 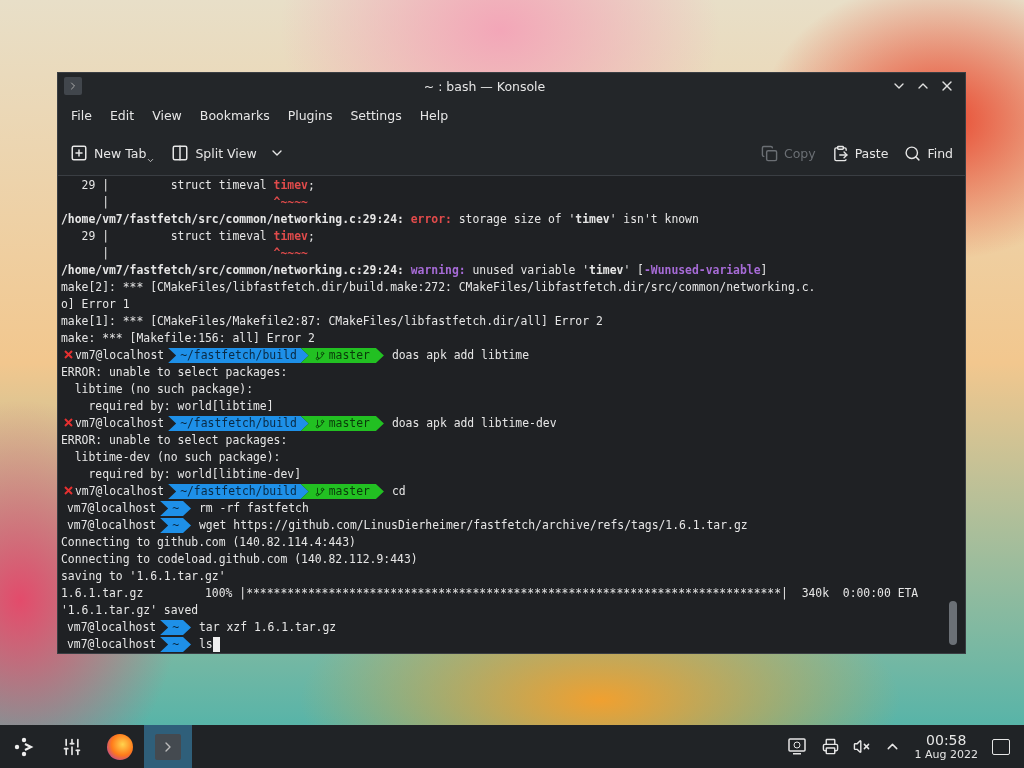 What do you see at coordinates (797, 746) in the screenshot?
I see `monitor-icon` at bounding box center [797, 746].